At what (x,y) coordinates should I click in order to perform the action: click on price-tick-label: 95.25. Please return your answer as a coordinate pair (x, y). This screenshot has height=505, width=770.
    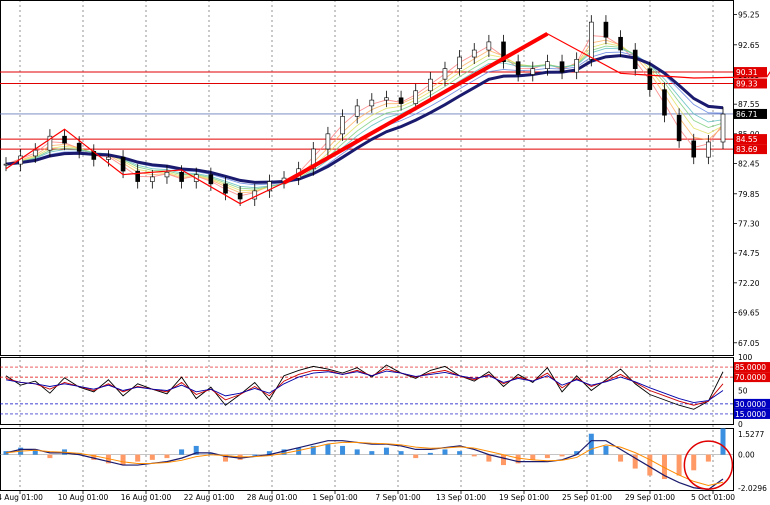
    Looking at the image, I should click on (749, 15).